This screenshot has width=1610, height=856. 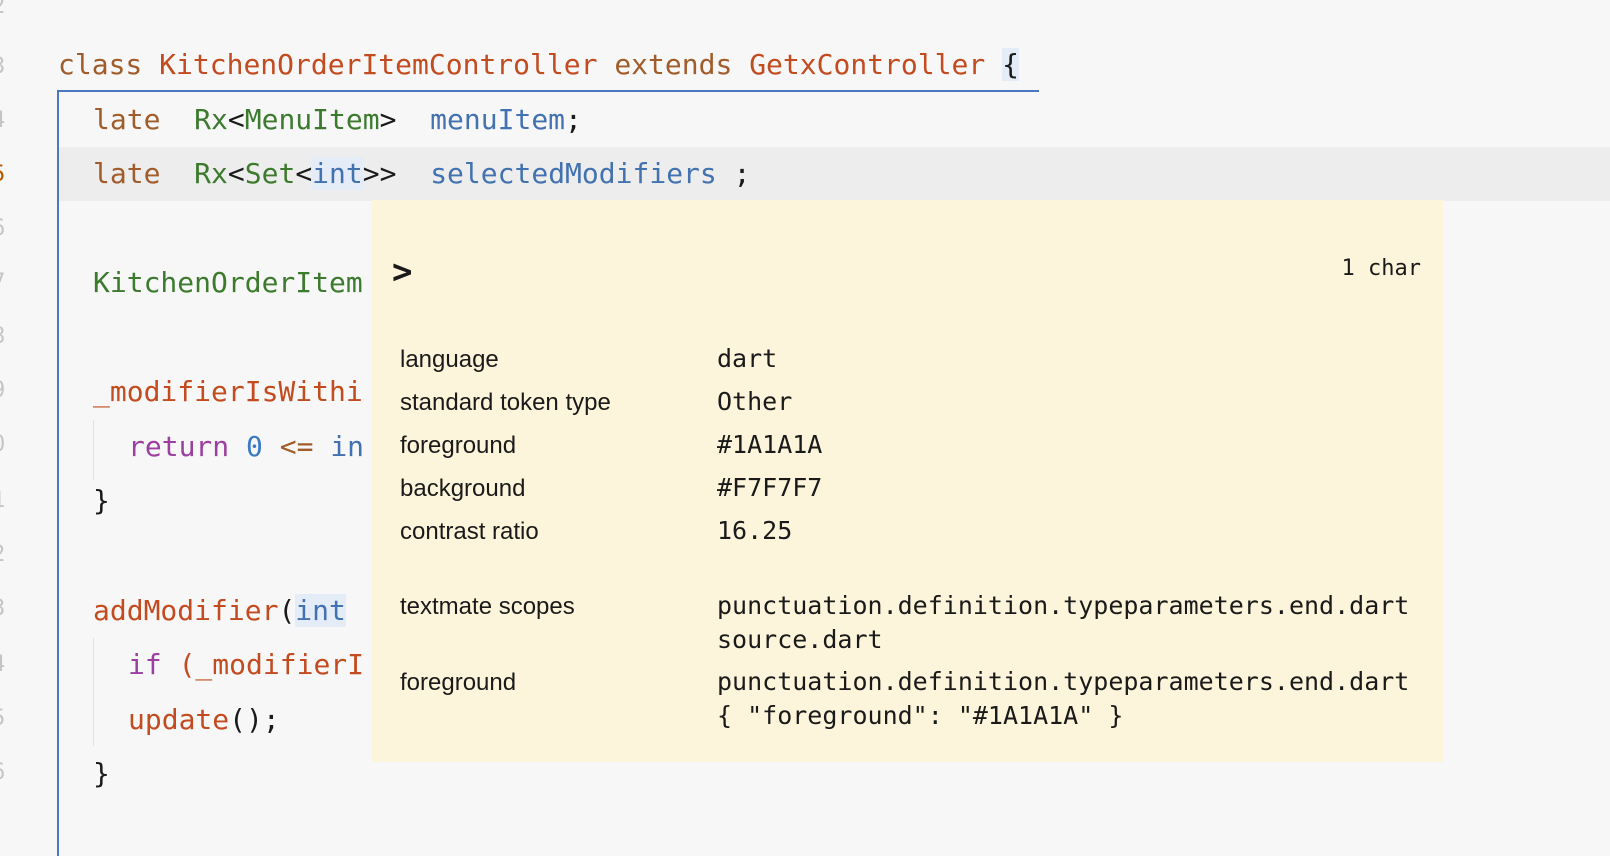 What do you see at coordinates (6, 391) in the screenshot?
I see `line-number: 9` at bounding box center [6, 391].